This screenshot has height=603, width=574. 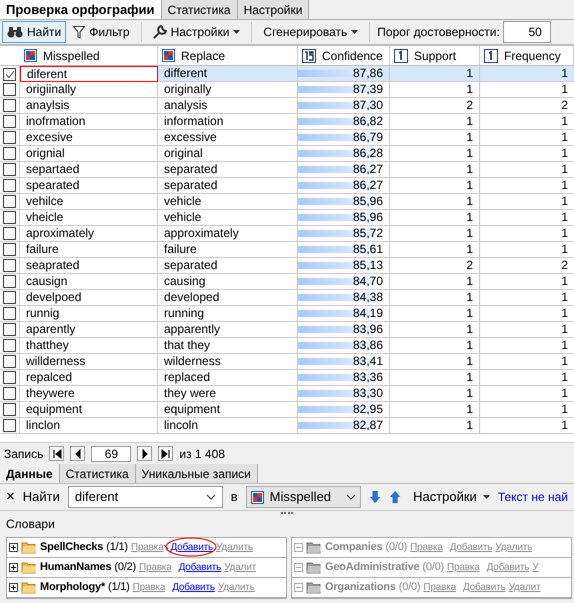 I want to click on column-header: Support, so click(x=435, y=55).